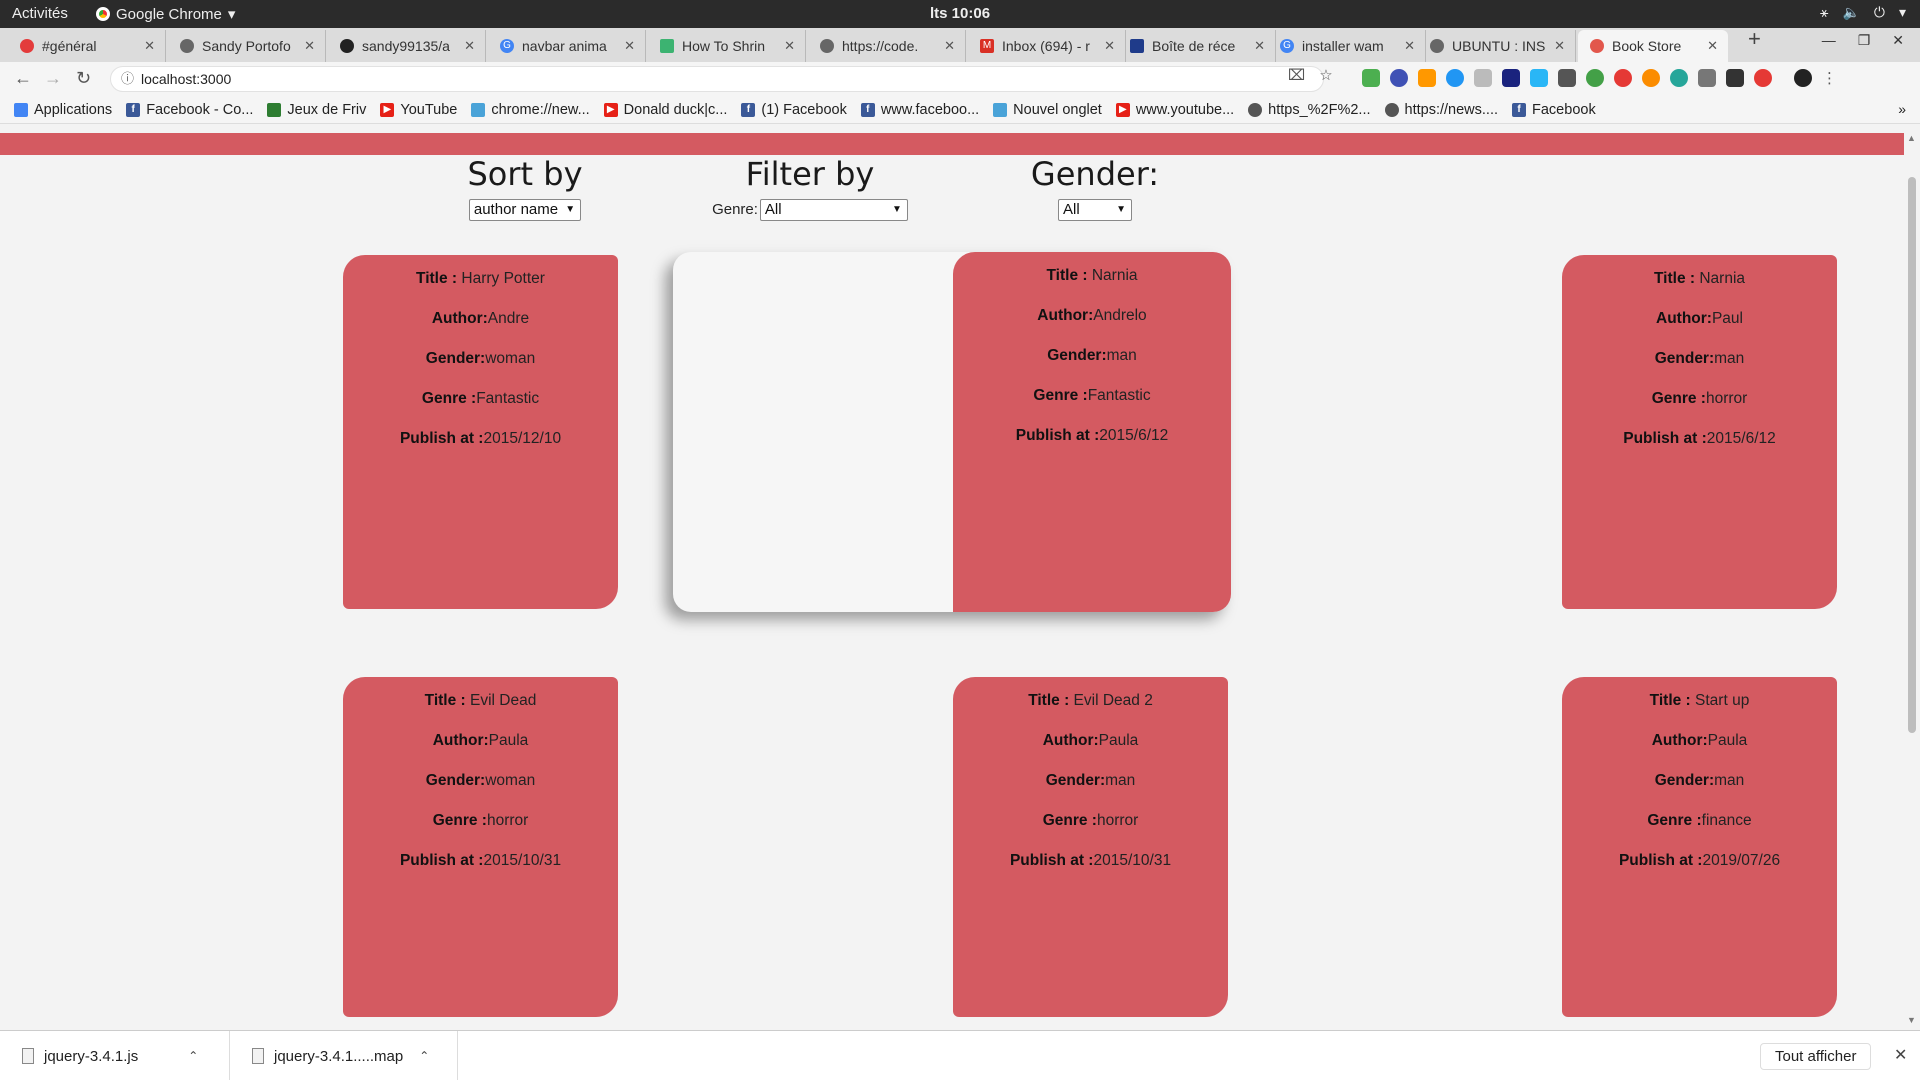 Image resolution: width=1920 pixels, height=1080 pixels. I want to click on browser-tab: Boîte de réce ✕, so click(1197, 46).